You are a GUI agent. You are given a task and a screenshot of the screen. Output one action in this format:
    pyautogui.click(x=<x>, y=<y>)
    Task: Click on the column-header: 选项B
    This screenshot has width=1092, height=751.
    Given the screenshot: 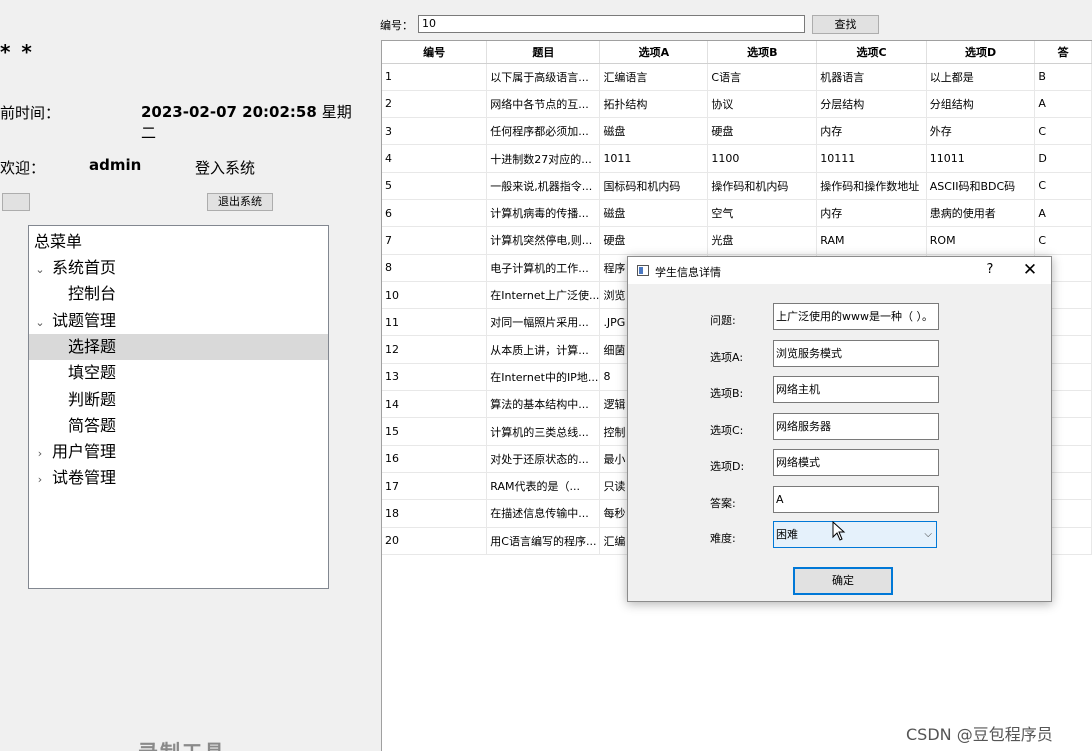 What is the action you would take?
    pyautogui.click(x=762, y=52)
    